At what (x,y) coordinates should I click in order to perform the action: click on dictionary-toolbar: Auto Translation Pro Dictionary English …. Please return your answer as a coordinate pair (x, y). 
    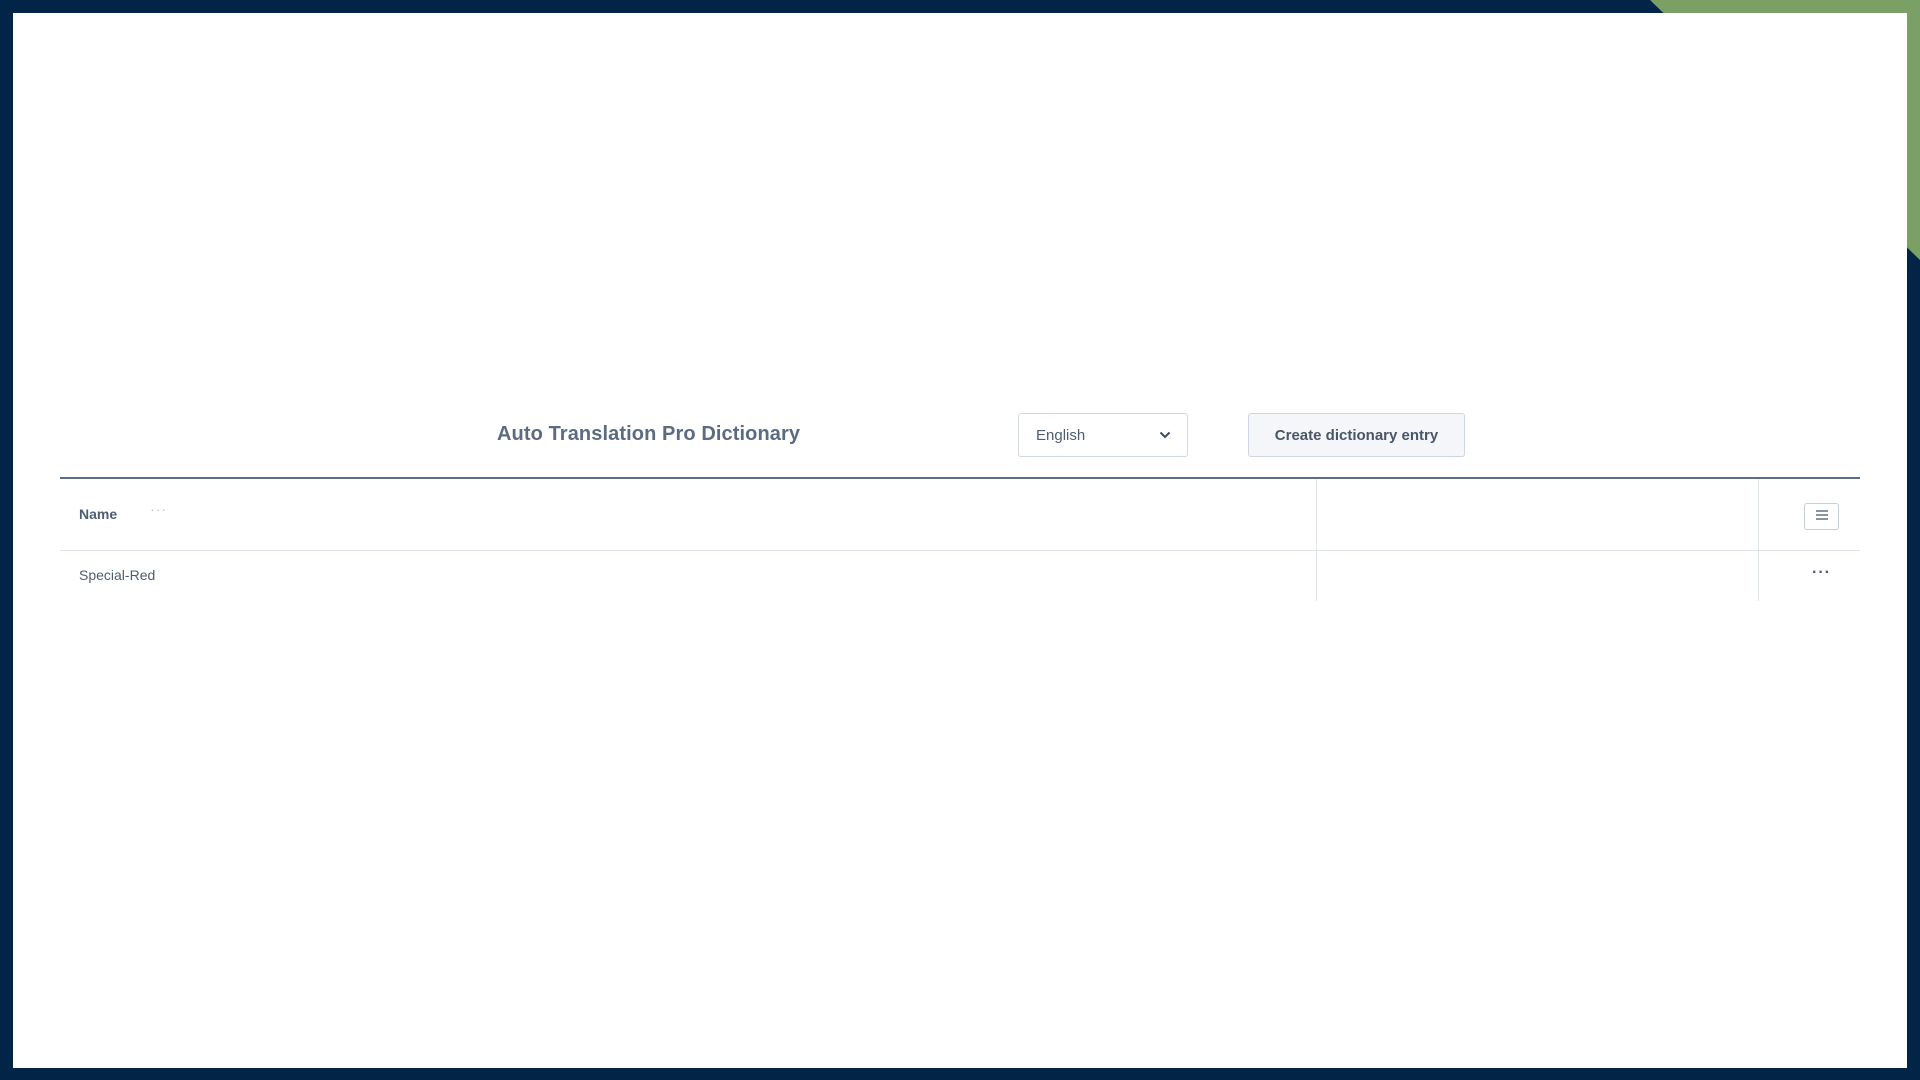
    Looking at the image, I should click on (960, 439).